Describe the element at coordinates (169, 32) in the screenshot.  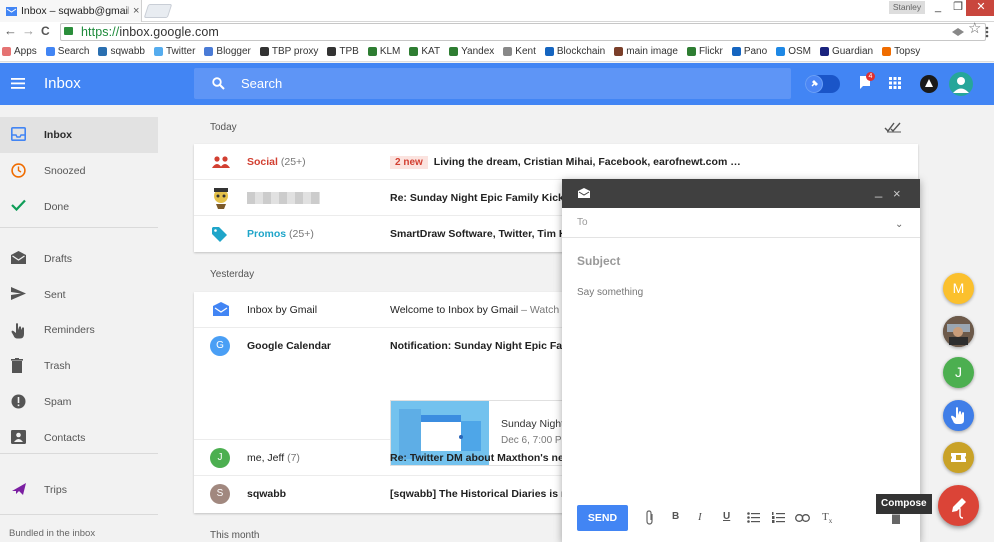
I see `url-host: inbox.google.com` at that location.